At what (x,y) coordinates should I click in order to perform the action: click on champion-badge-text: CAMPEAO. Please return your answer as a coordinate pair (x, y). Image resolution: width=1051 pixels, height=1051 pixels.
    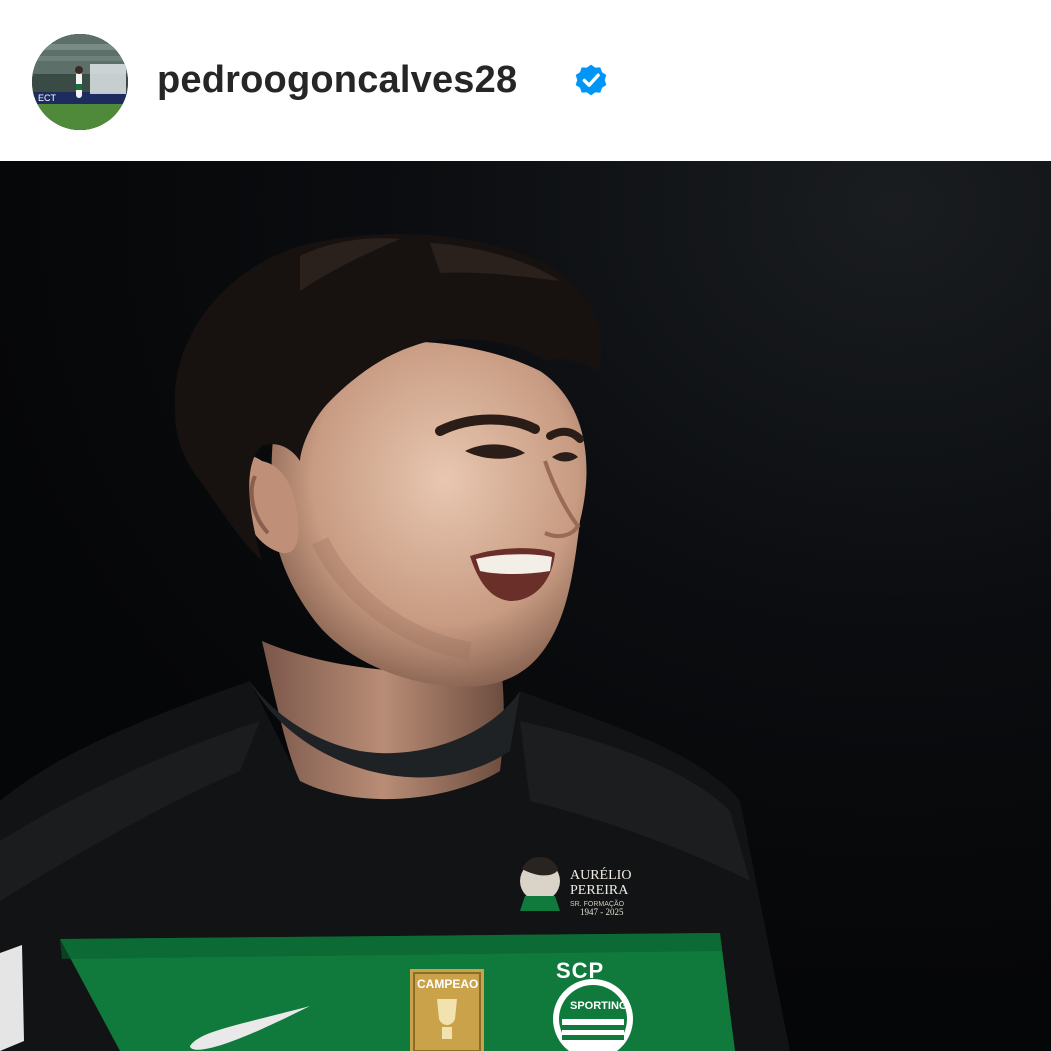
    Looking at the image, I should click on (447, 984).